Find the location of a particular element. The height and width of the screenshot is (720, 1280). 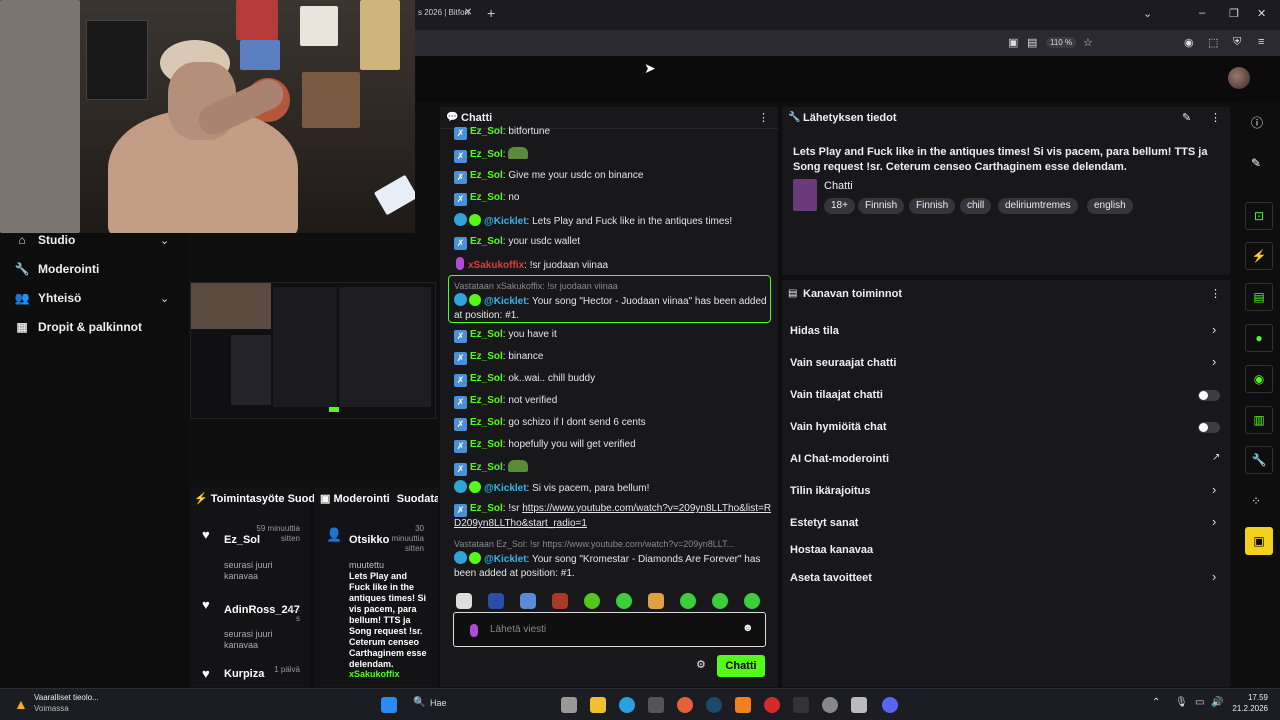

maximize-icon: ❐ is located at coordinates (1234, 13).